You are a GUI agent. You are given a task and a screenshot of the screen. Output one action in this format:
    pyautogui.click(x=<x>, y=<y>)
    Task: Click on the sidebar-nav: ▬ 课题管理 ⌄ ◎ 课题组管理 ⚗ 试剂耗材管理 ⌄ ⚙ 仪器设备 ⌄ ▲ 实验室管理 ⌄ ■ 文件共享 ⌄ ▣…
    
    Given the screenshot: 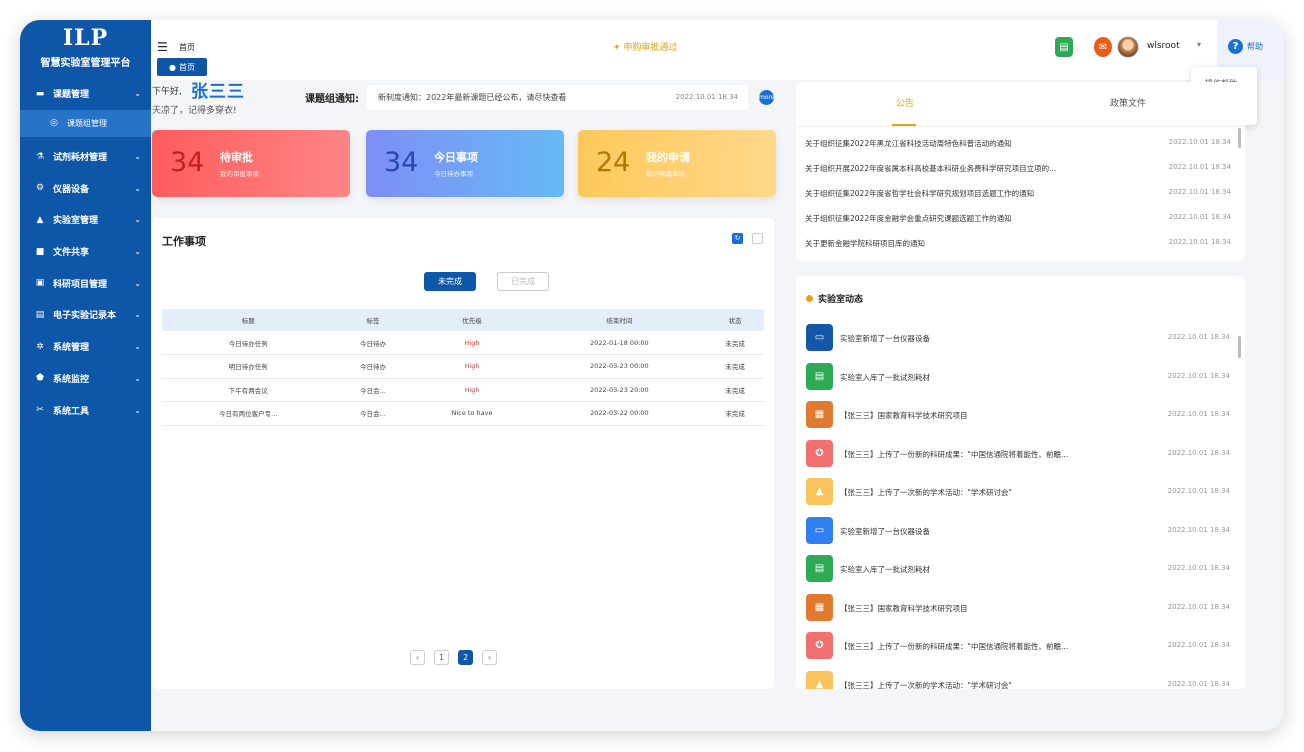 What is the action you would take?
    pyautogui.click(x=85, y=252)
    